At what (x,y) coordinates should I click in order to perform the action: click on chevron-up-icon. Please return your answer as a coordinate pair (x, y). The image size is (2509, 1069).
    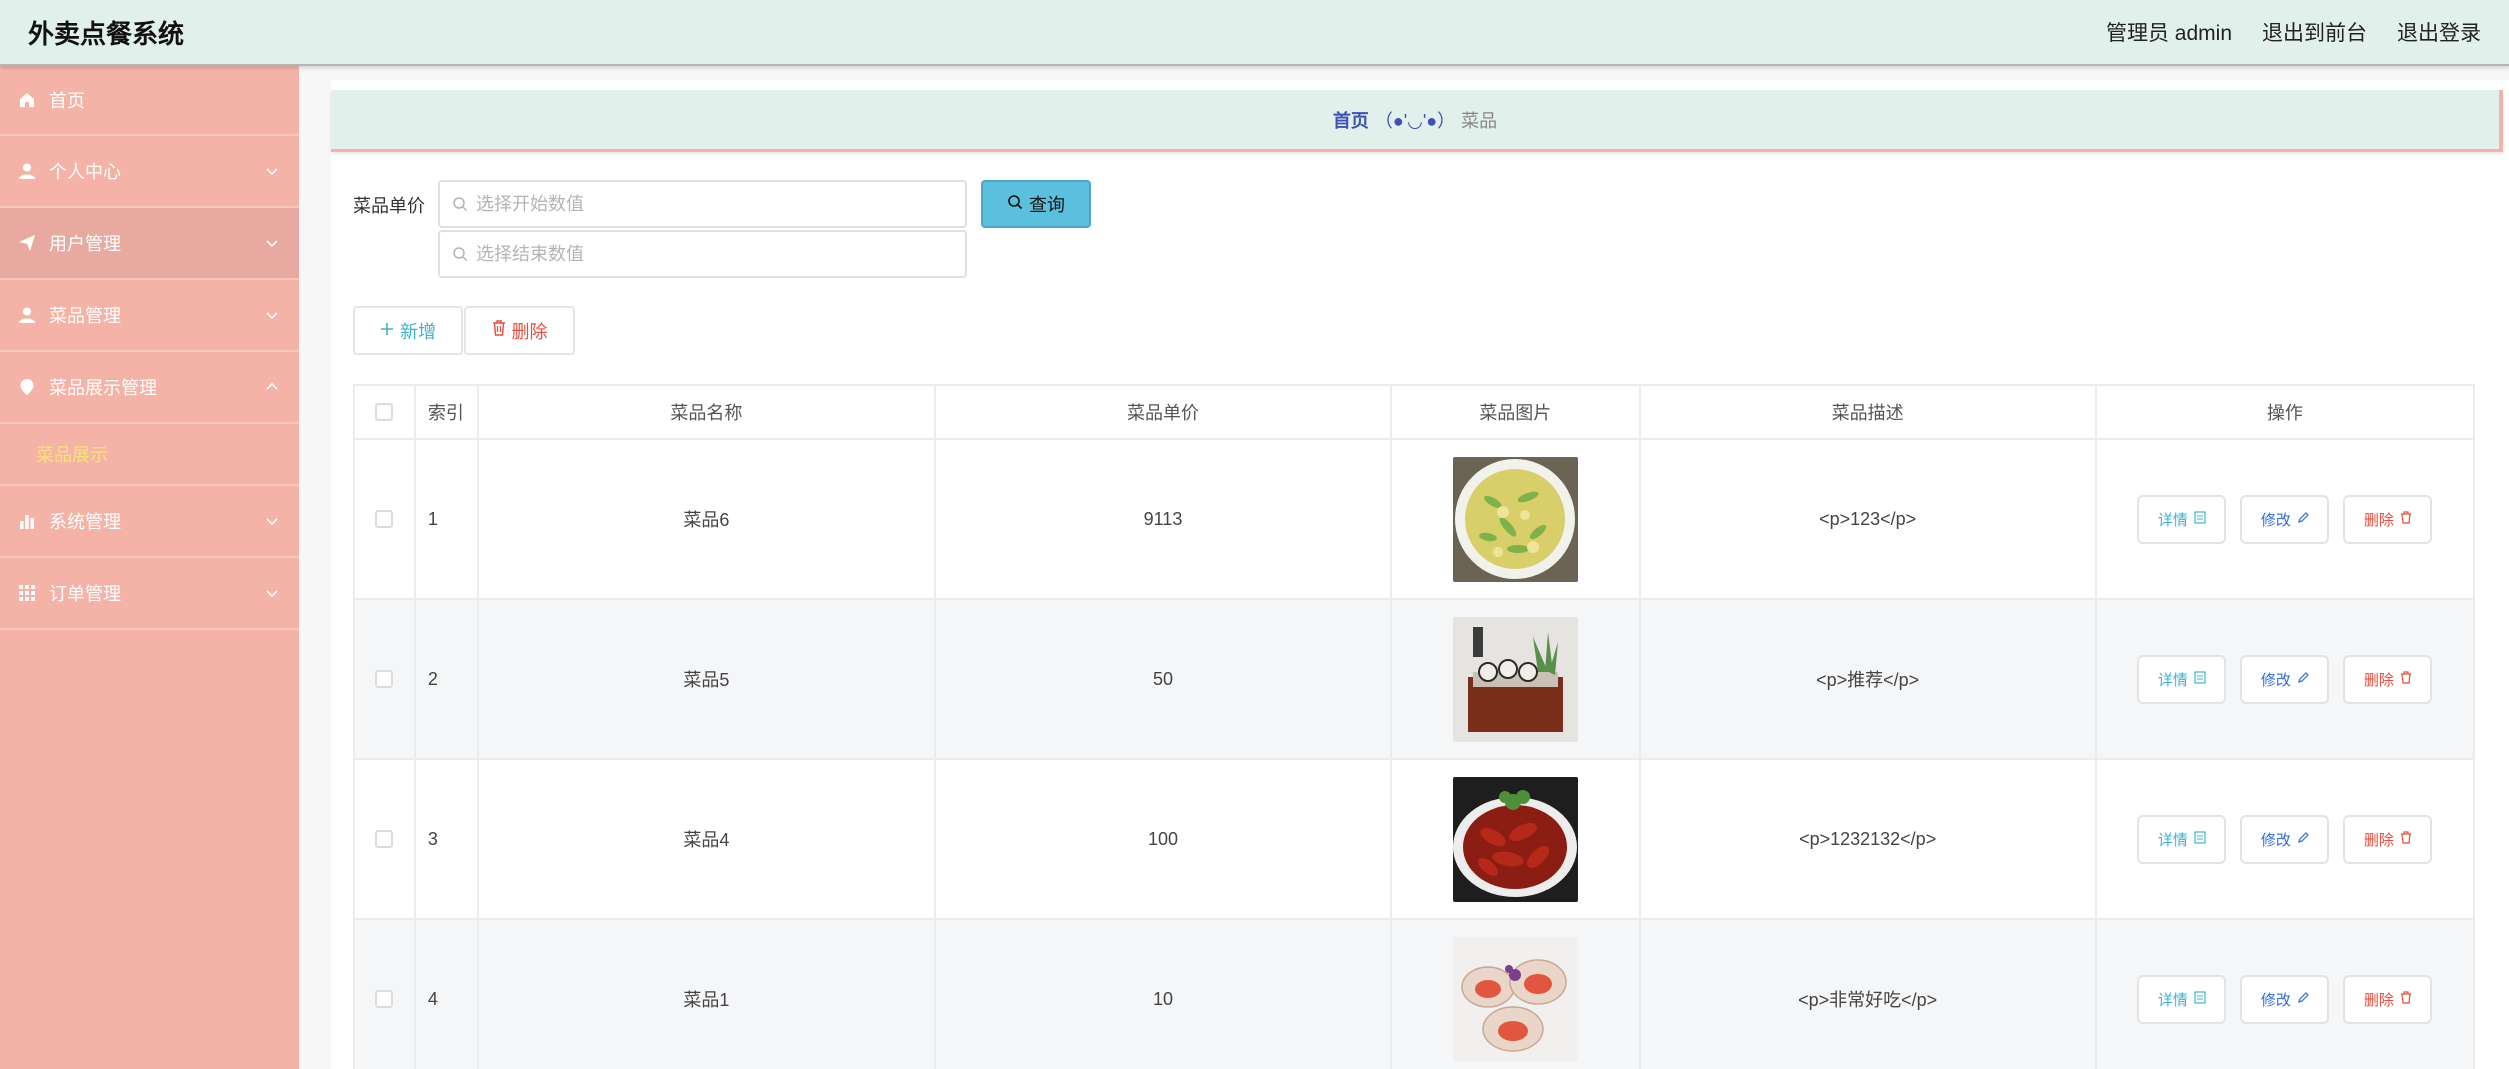
    Looking at the image, I should click on (272, 386).